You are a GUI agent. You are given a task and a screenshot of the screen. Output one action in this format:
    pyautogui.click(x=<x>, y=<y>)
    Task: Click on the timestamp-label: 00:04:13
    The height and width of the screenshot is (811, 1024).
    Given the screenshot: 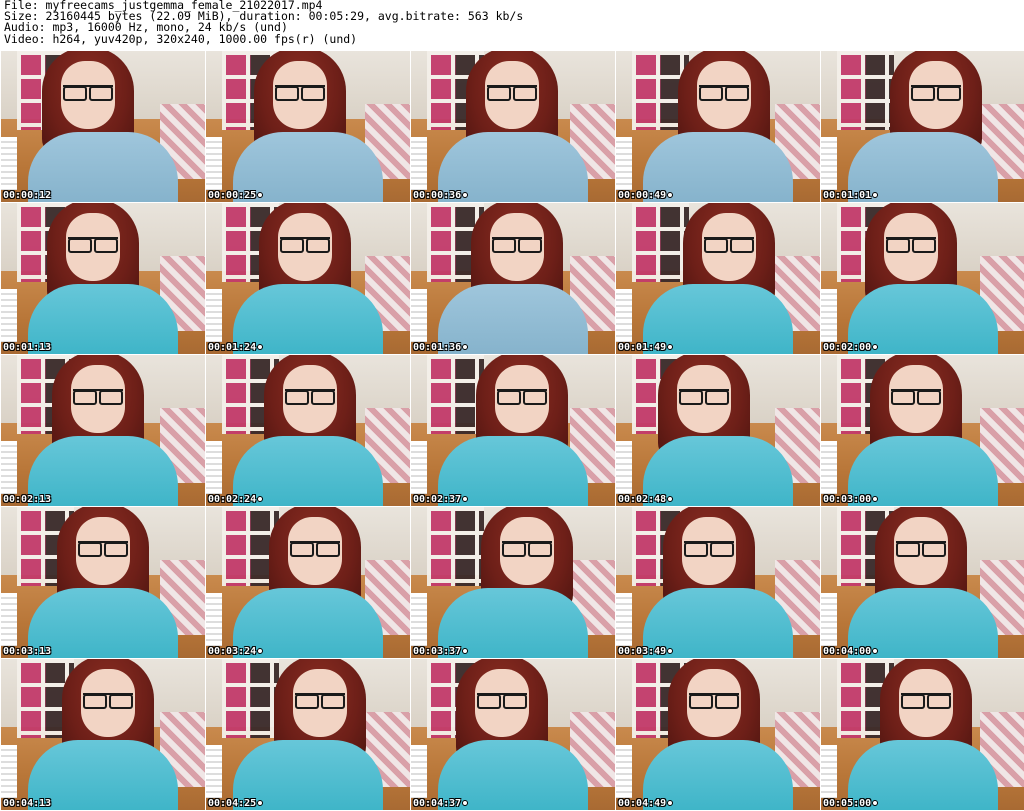 What is the action you would take?
    pyautogui.click(x=27, y=803)
    